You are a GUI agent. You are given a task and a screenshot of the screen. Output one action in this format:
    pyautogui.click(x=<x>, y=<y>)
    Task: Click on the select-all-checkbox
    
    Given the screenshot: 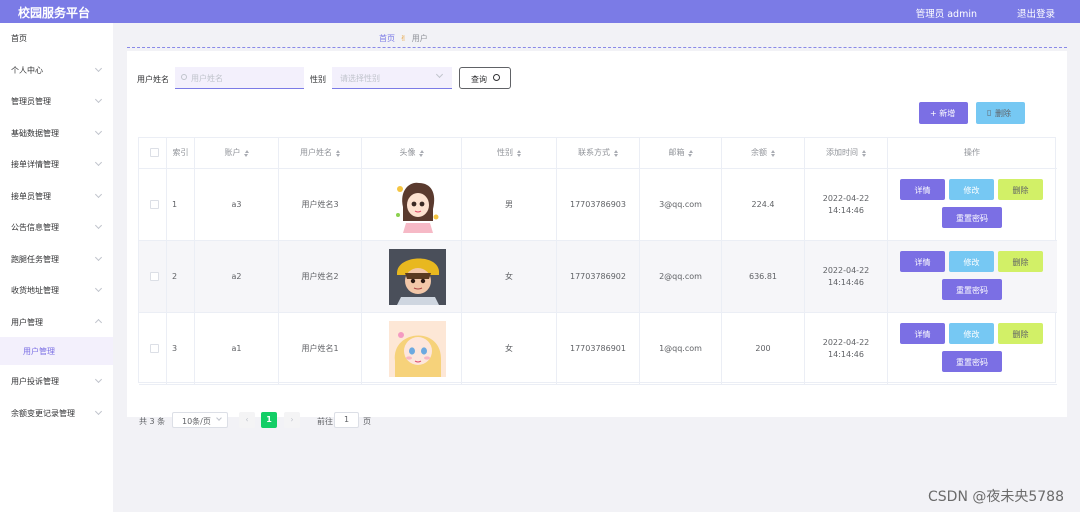 What is the action you would take?
    pyautogui.click(x=154, y=152)
    